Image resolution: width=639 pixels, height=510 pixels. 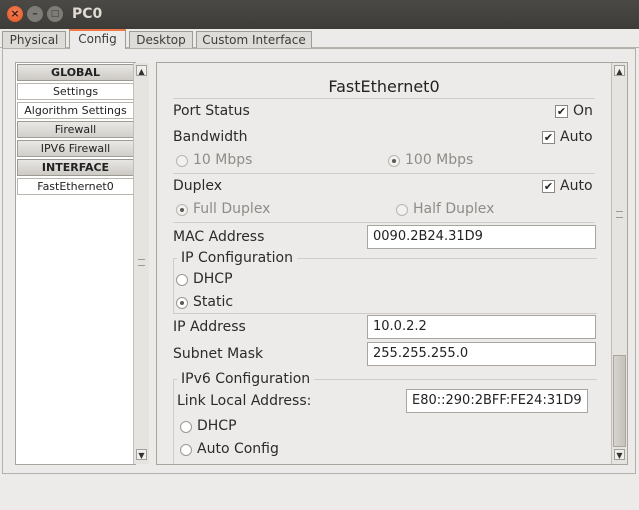 I want to click on ip-static-radio, so click(x=182, y=303).